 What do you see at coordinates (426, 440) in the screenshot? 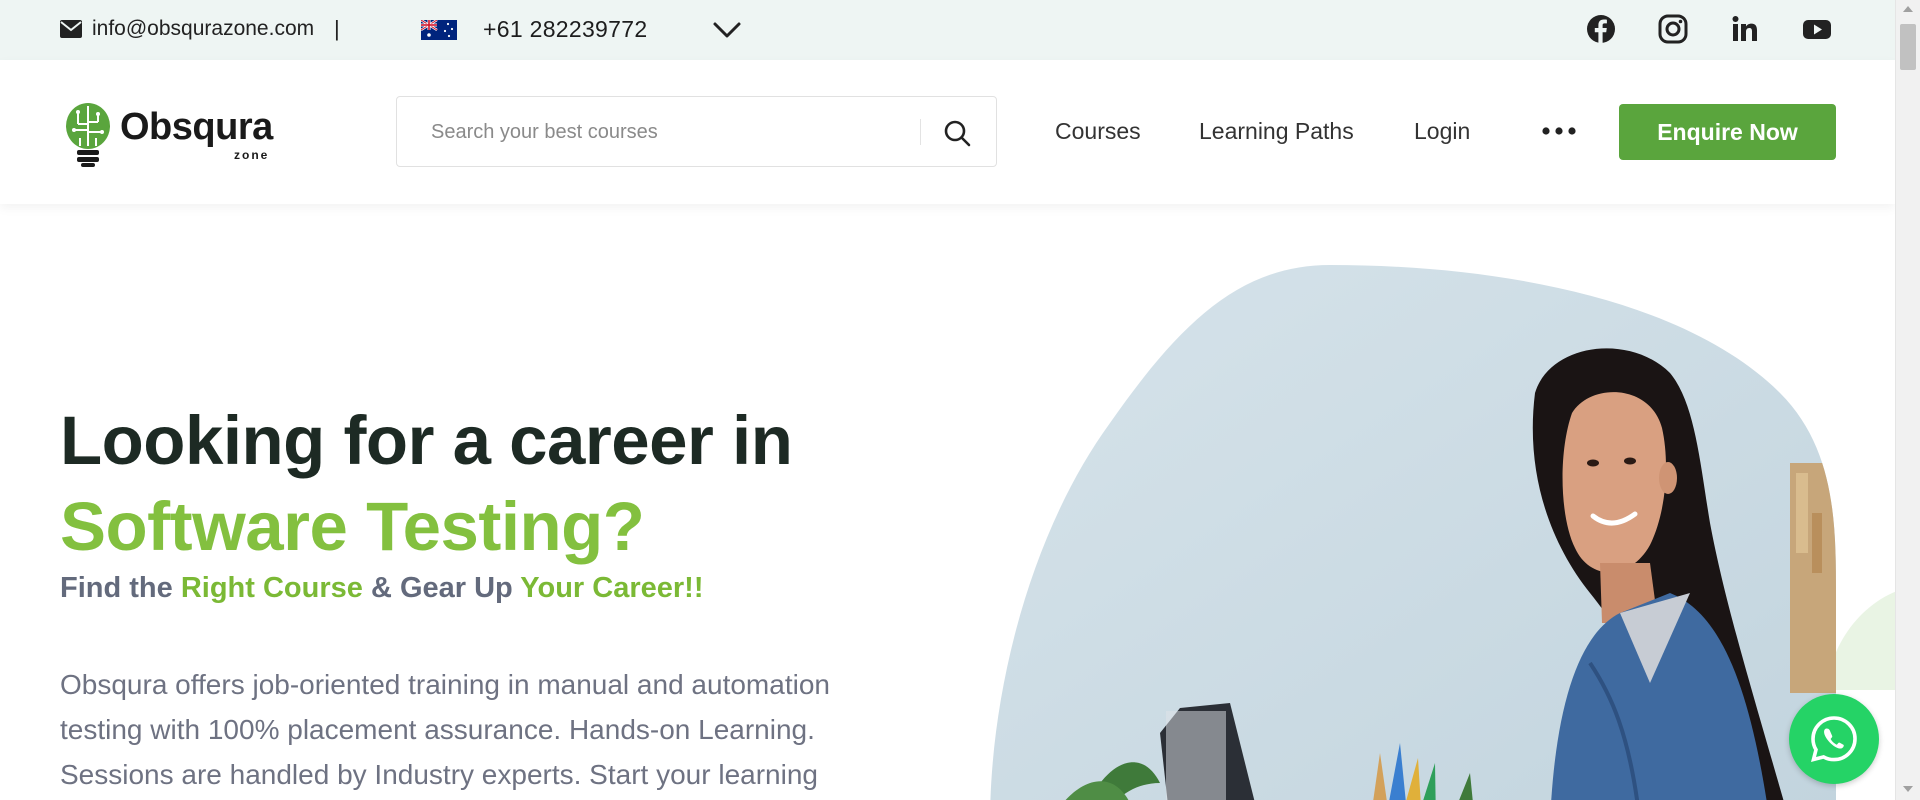
I see `hero-title-line1: Looking for a career in` at bounding box center [426, 440].